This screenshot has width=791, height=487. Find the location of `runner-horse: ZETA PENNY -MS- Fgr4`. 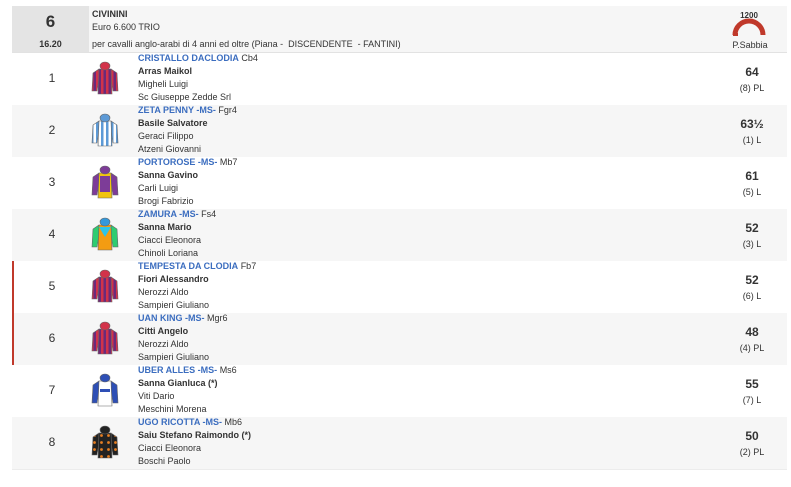

runner-horse: ZETA PENNY -MS- Fgr4 is located at coordinates (187, 110).